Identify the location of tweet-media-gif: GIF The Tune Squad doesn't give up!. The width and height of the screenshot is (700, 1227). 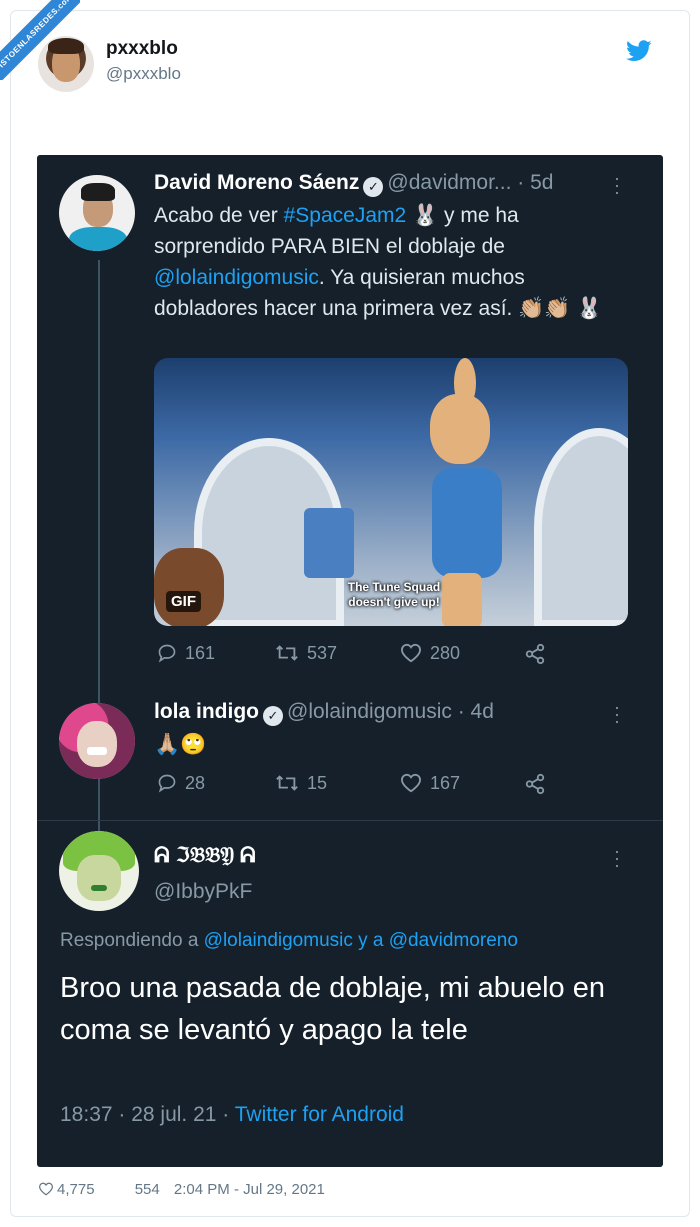
(391, 492).